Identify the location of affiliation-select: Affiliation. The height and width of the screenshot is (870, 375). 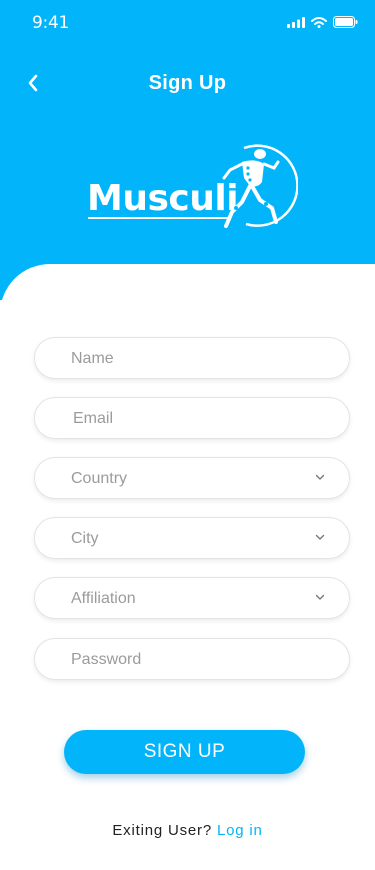
(192, 598).